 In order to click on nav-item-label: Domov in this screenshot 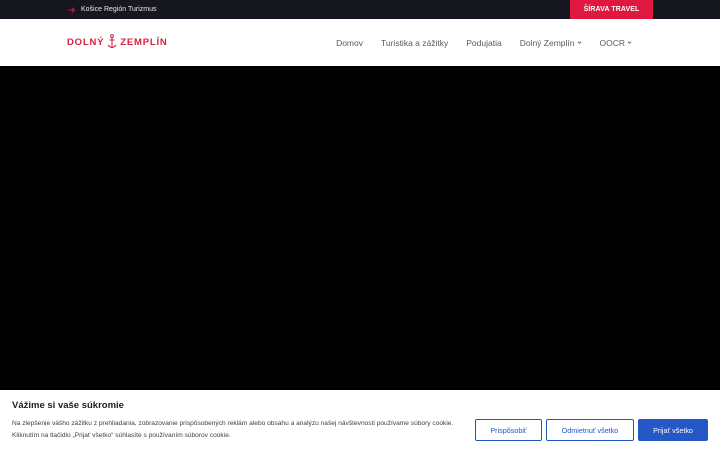, I will do `click(349, 42)`.